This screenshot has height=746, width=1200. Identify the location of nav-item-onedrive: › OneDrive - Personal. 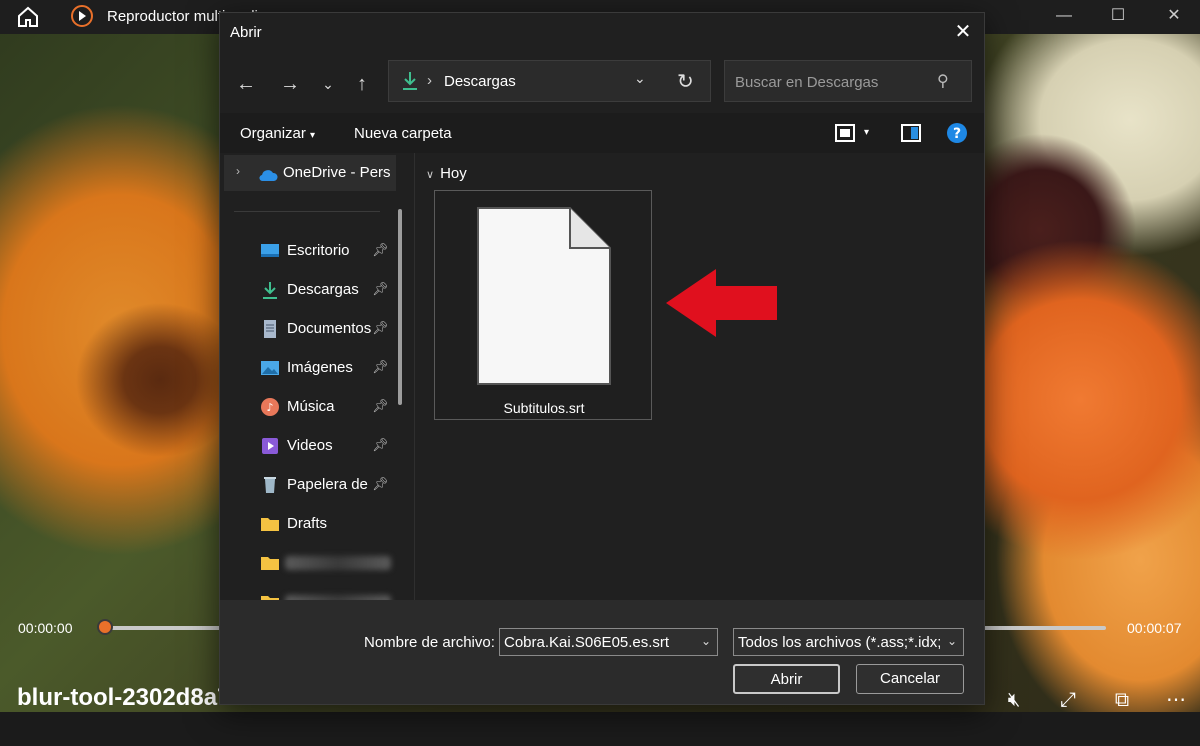
(310, 173).